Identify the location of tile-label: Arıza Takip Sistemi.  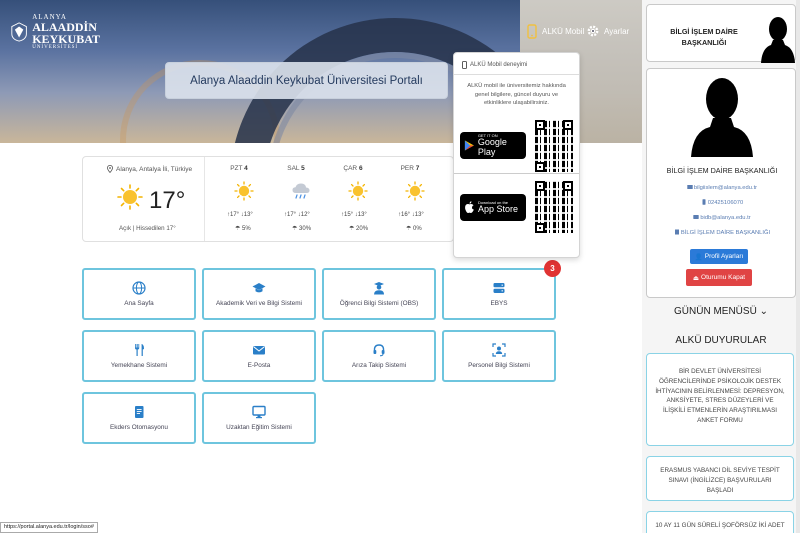
(379, 365).